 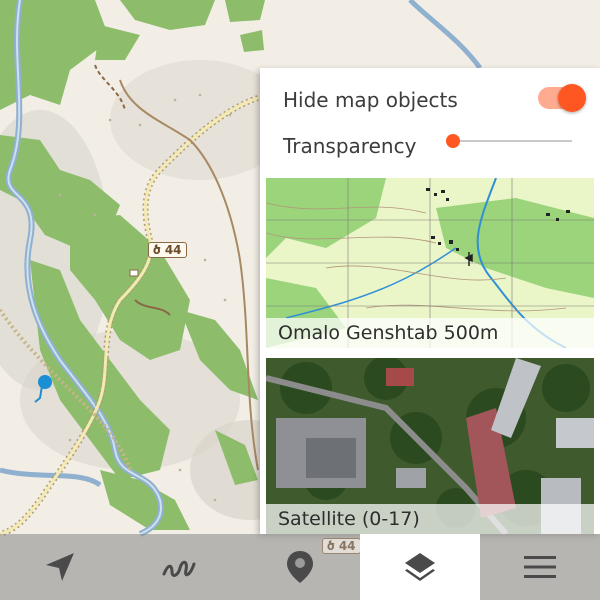 I want to click on navigate-button, so click(x=60, y=567).